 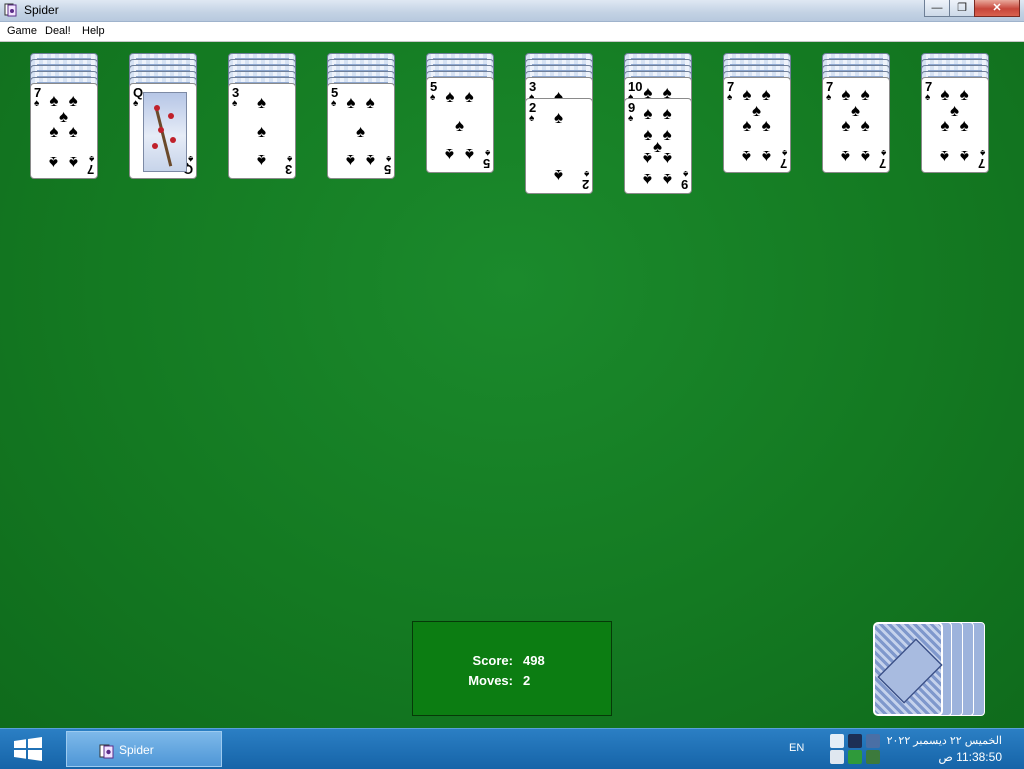 I want to click on card-rank-bottom: 2, so click(x=585, y=184).